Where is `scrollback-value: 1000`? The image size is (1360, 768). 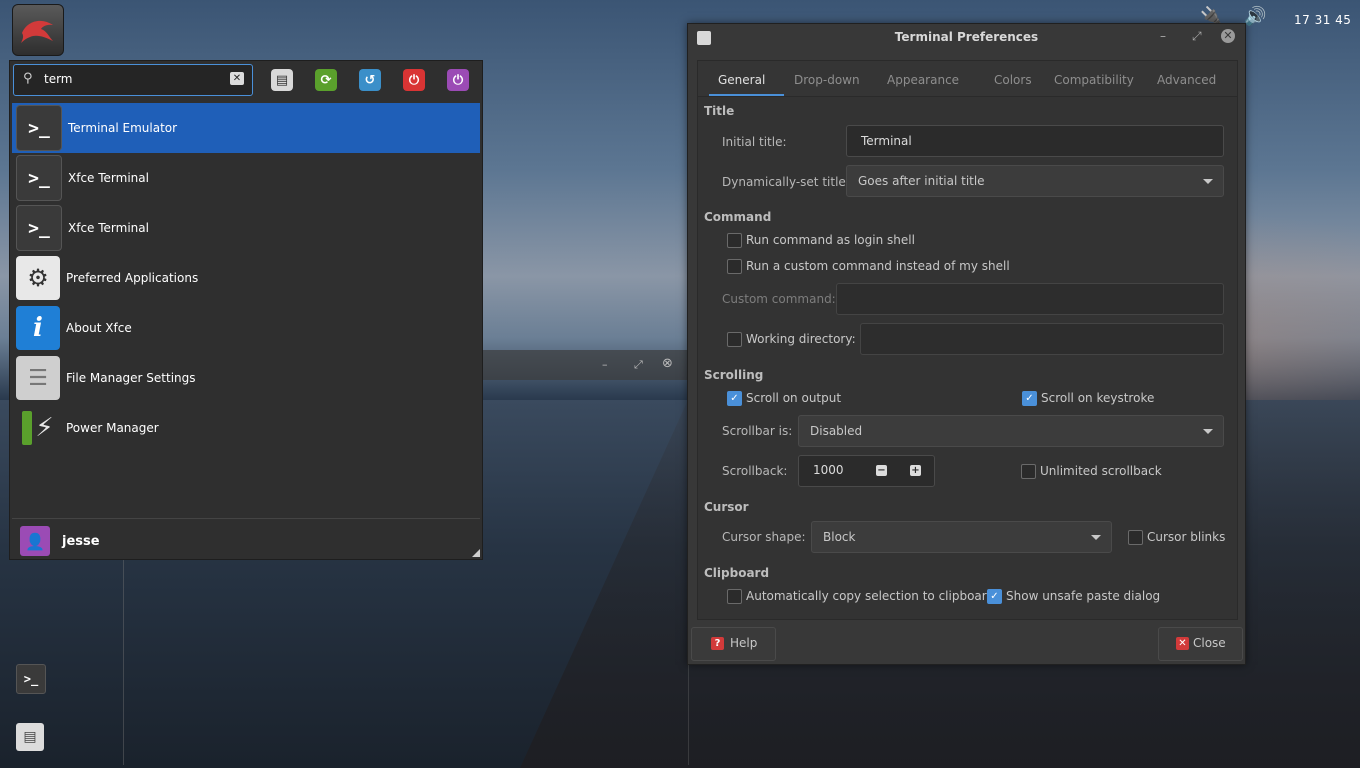 scrollback-value: 1000 is located at coordinates (828, 470).